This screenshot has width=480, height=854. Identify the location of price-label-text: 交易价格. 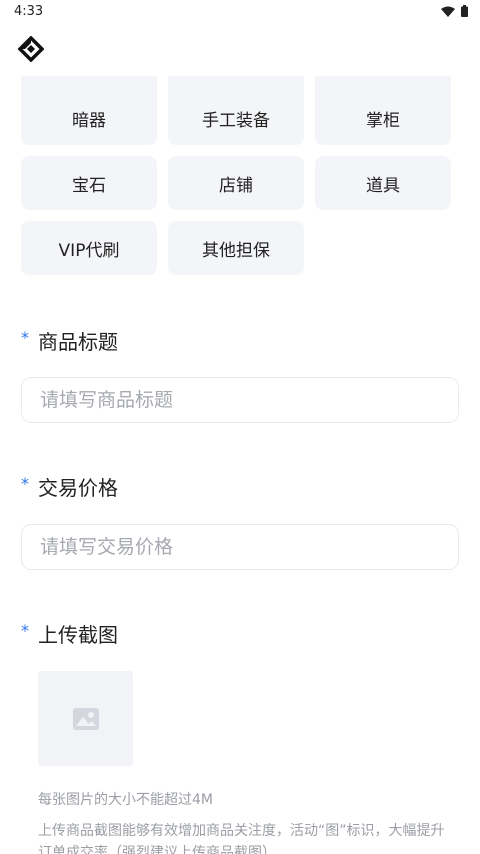
(78, 488).